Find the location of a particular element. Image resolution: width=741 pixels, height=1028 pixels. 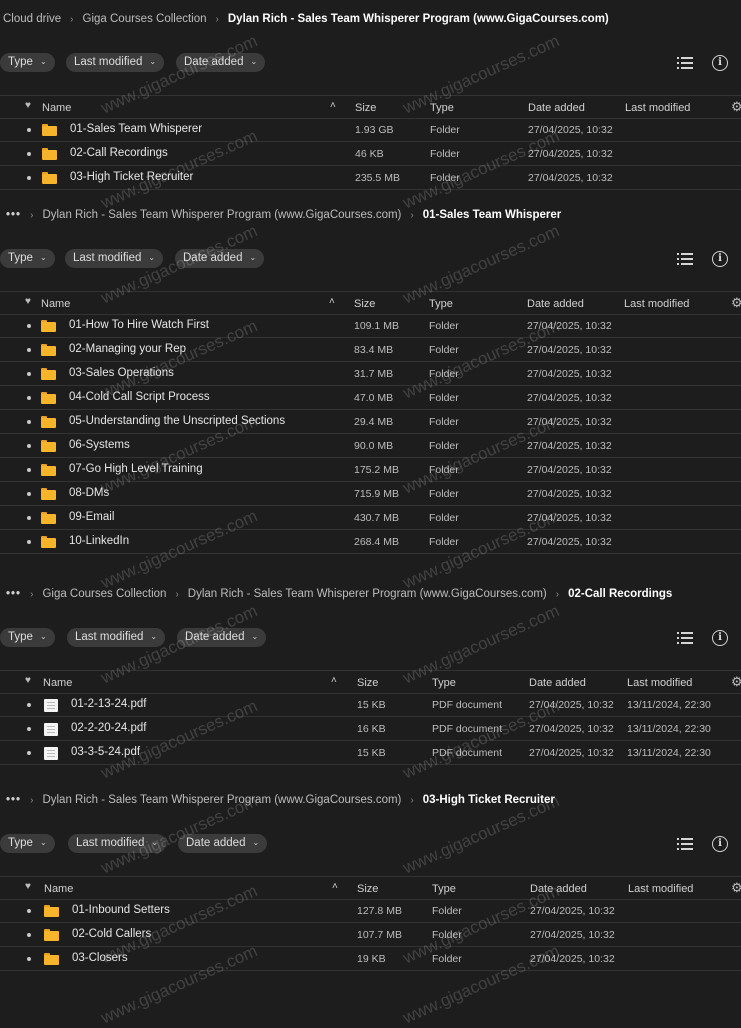

chevron-down-icon: ⌄ is located at coordinates (152, 257).